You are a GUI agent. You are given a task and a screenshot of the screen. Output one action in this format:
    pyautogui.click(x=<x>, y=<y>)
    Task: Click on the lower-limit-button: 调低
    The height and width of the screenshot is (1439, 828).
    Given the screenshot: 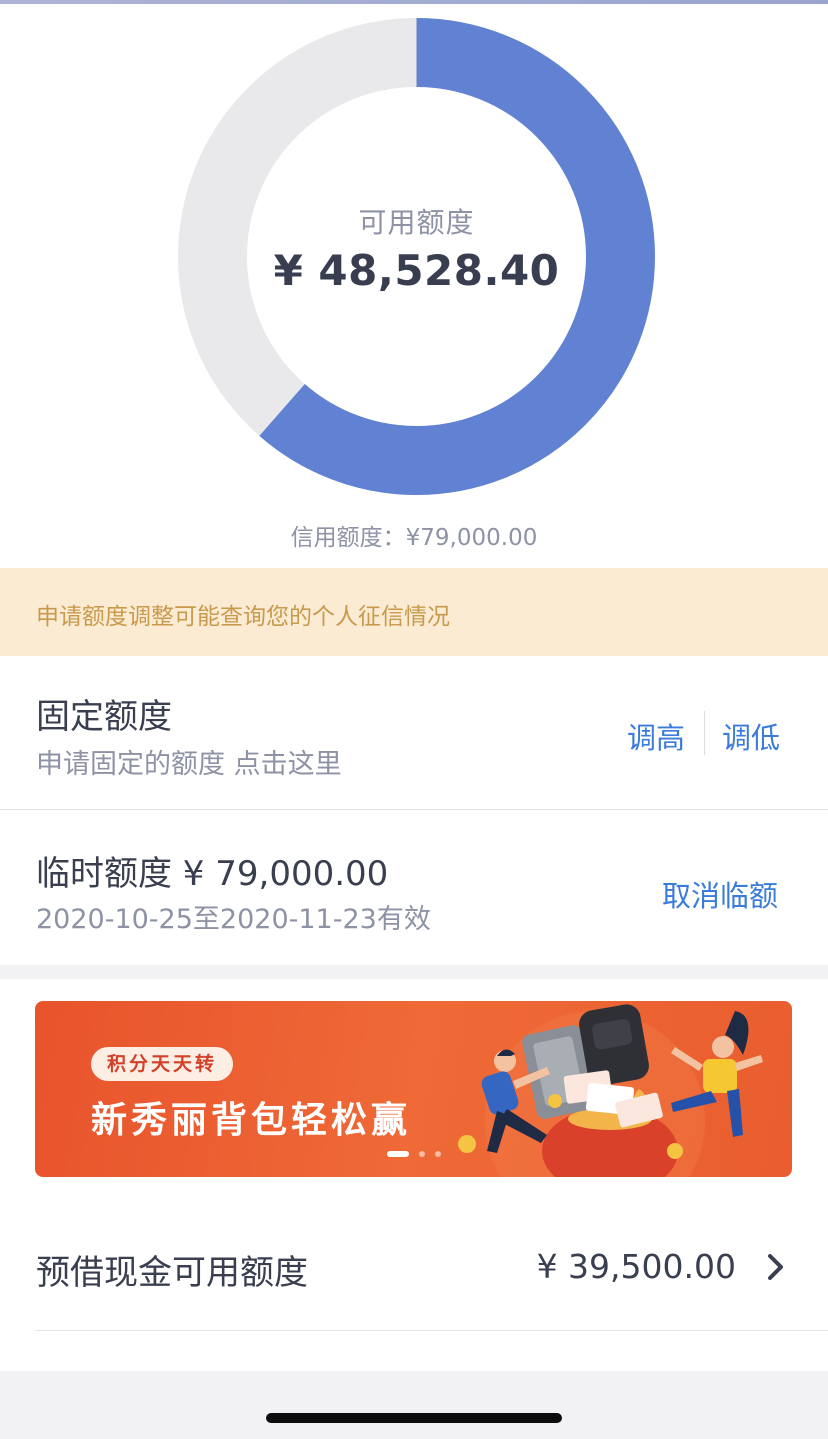 What is the action you would take?
    pyautogui.click(x=751, y=736)
    